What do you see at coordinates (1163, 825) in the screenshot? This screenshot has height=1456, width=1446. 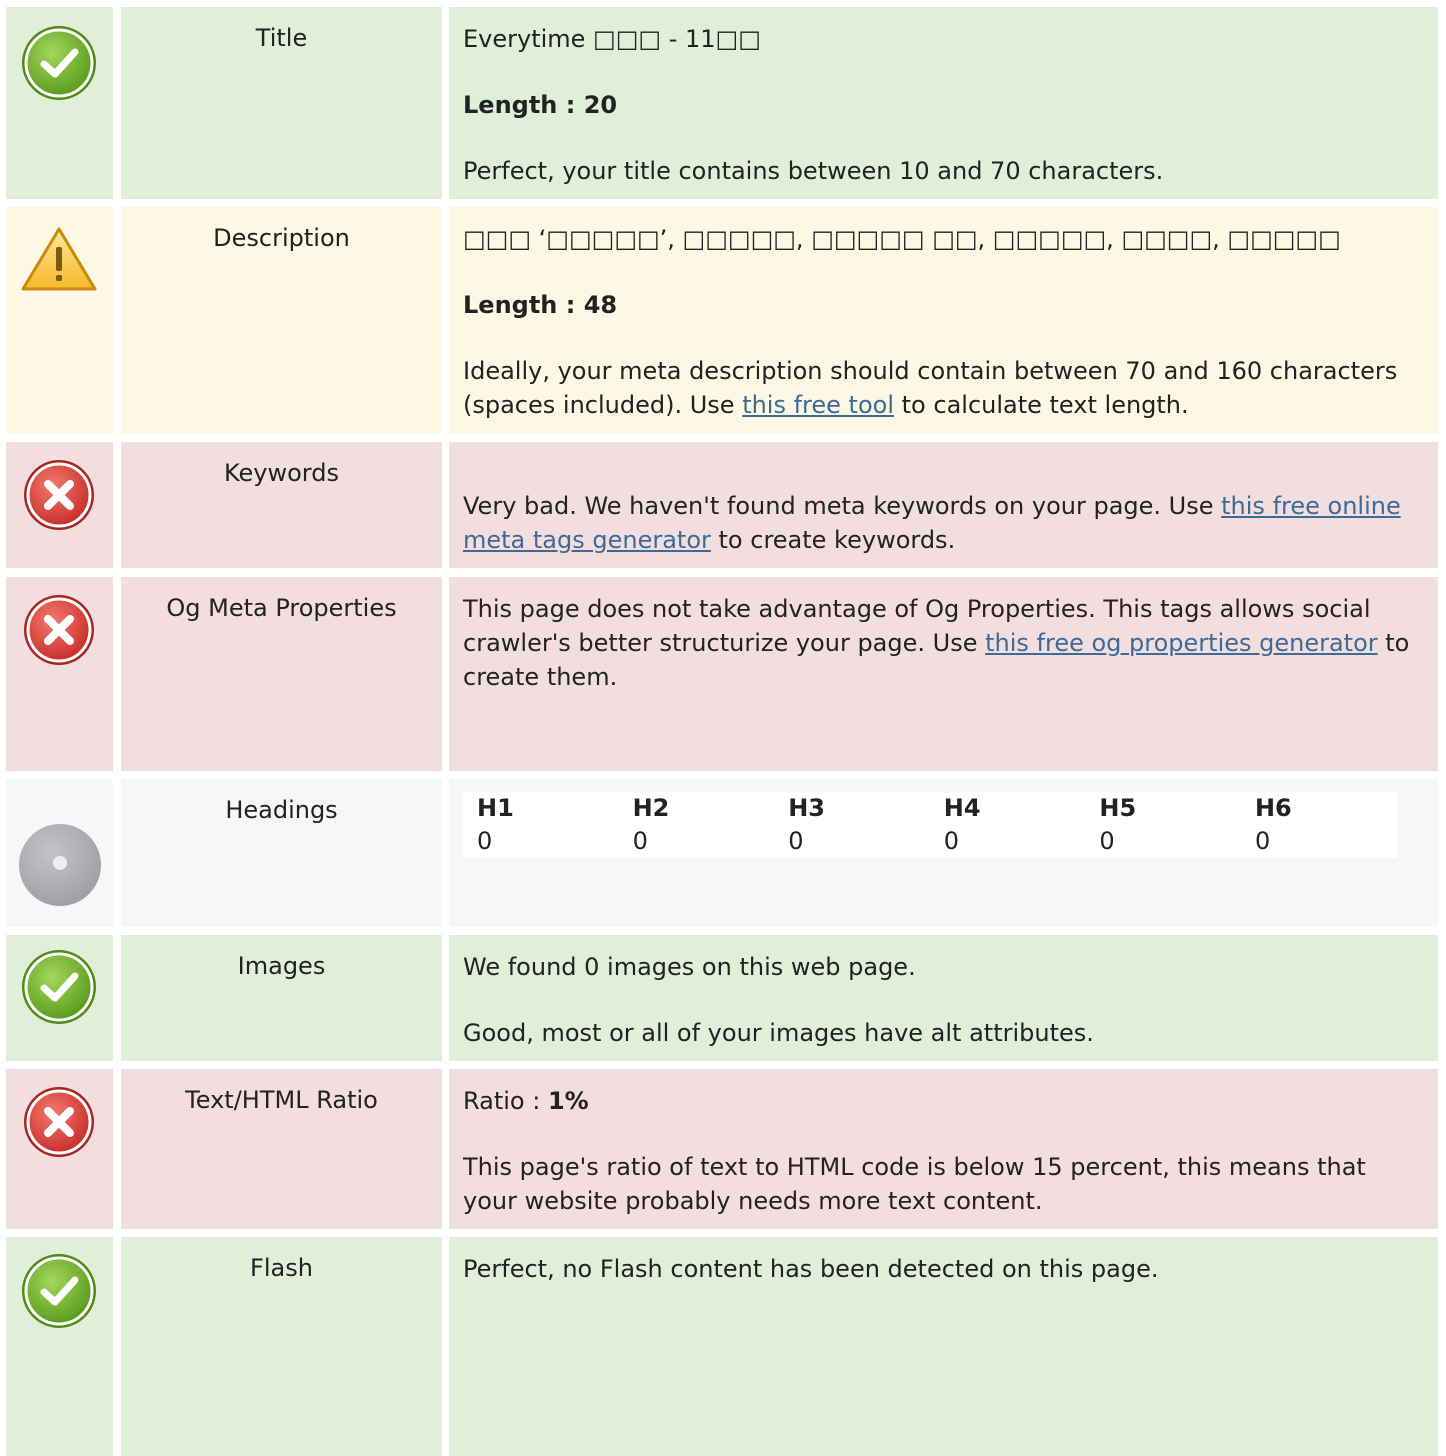 I see `heading-col-h5: H5 0` at bounding box center [1163, 825].